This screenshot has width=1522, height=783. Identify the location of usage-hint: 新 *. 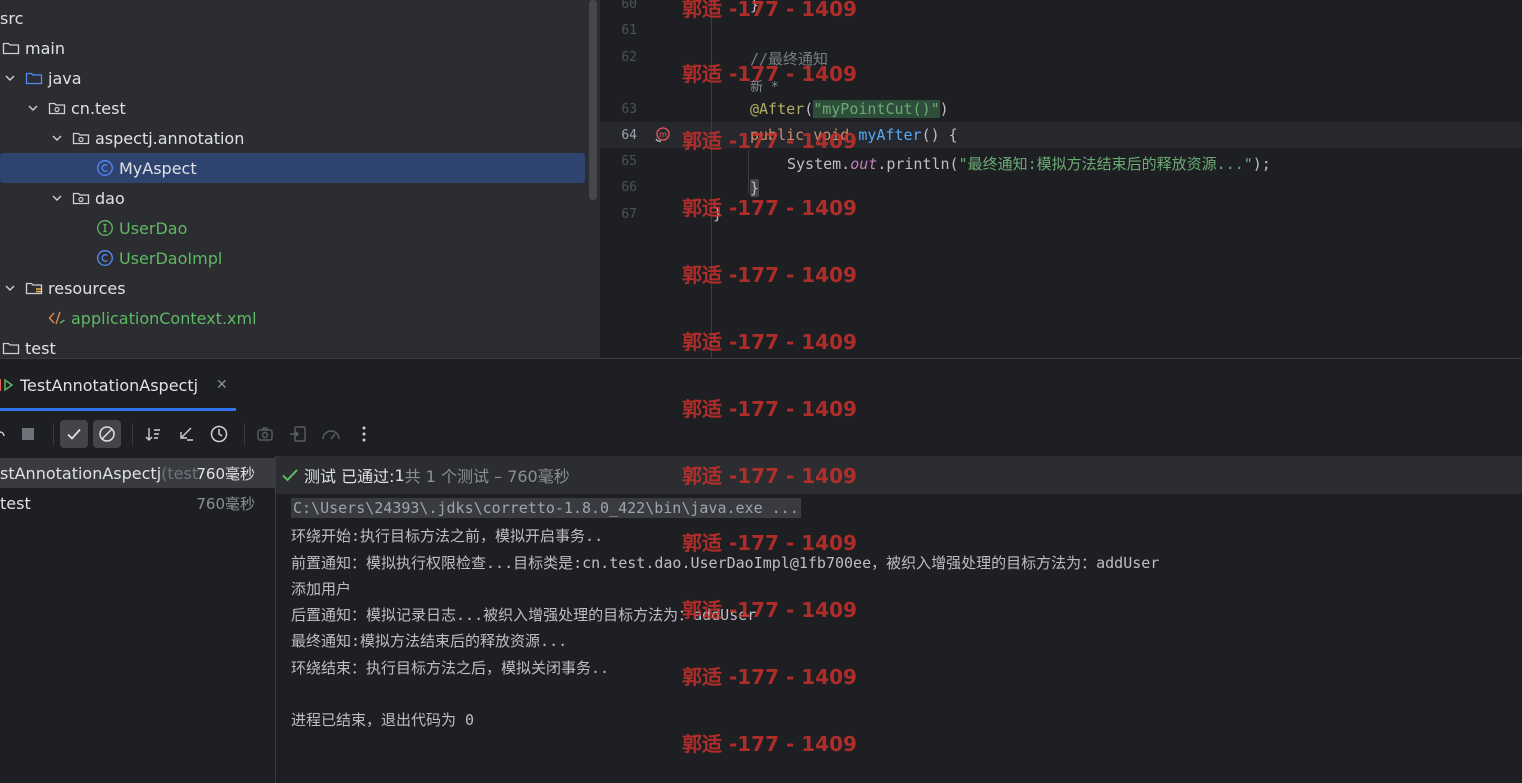
(764, 85).